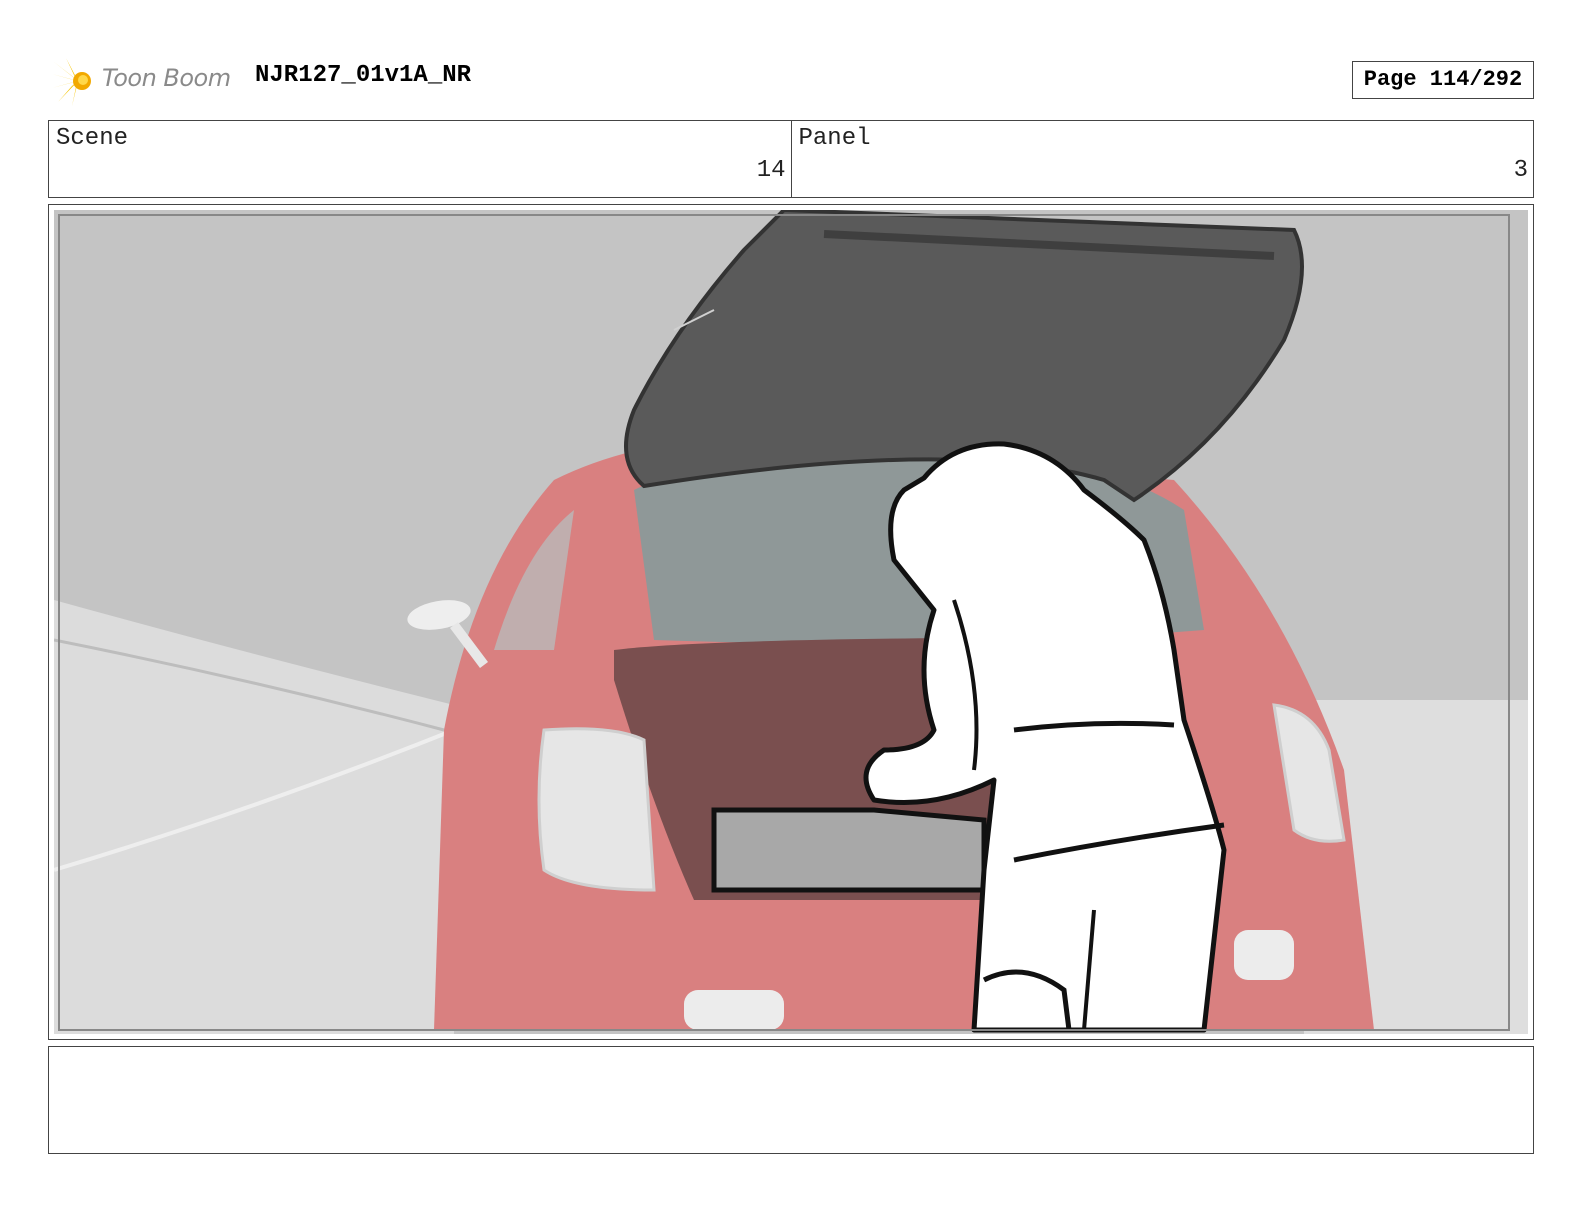 The image size is (1584, 1224). Describe the element at coordinates (71, 82) in the screenshot. I see `starburst-icon` at that location.